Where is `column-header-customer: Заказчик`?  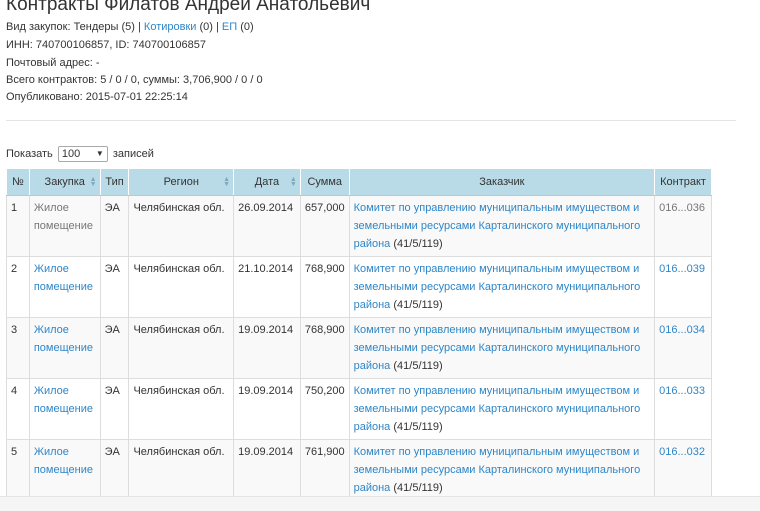
column-header-customer: Заказчик is located at coordinates (502, 182).